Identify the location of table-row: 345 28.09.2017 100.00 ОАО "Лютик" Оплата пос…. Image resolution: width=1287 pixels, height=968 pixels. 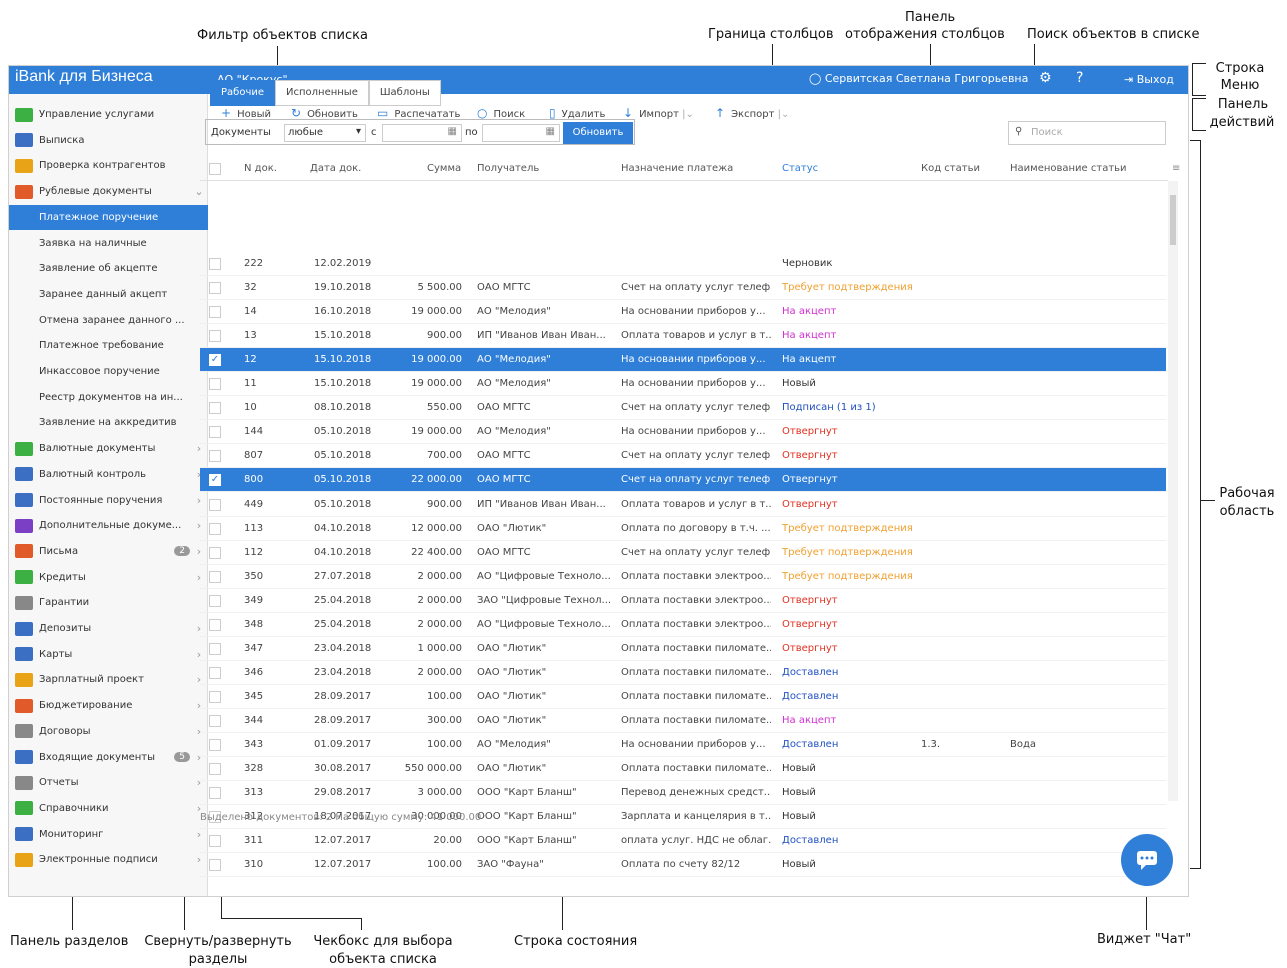
(683, 697).